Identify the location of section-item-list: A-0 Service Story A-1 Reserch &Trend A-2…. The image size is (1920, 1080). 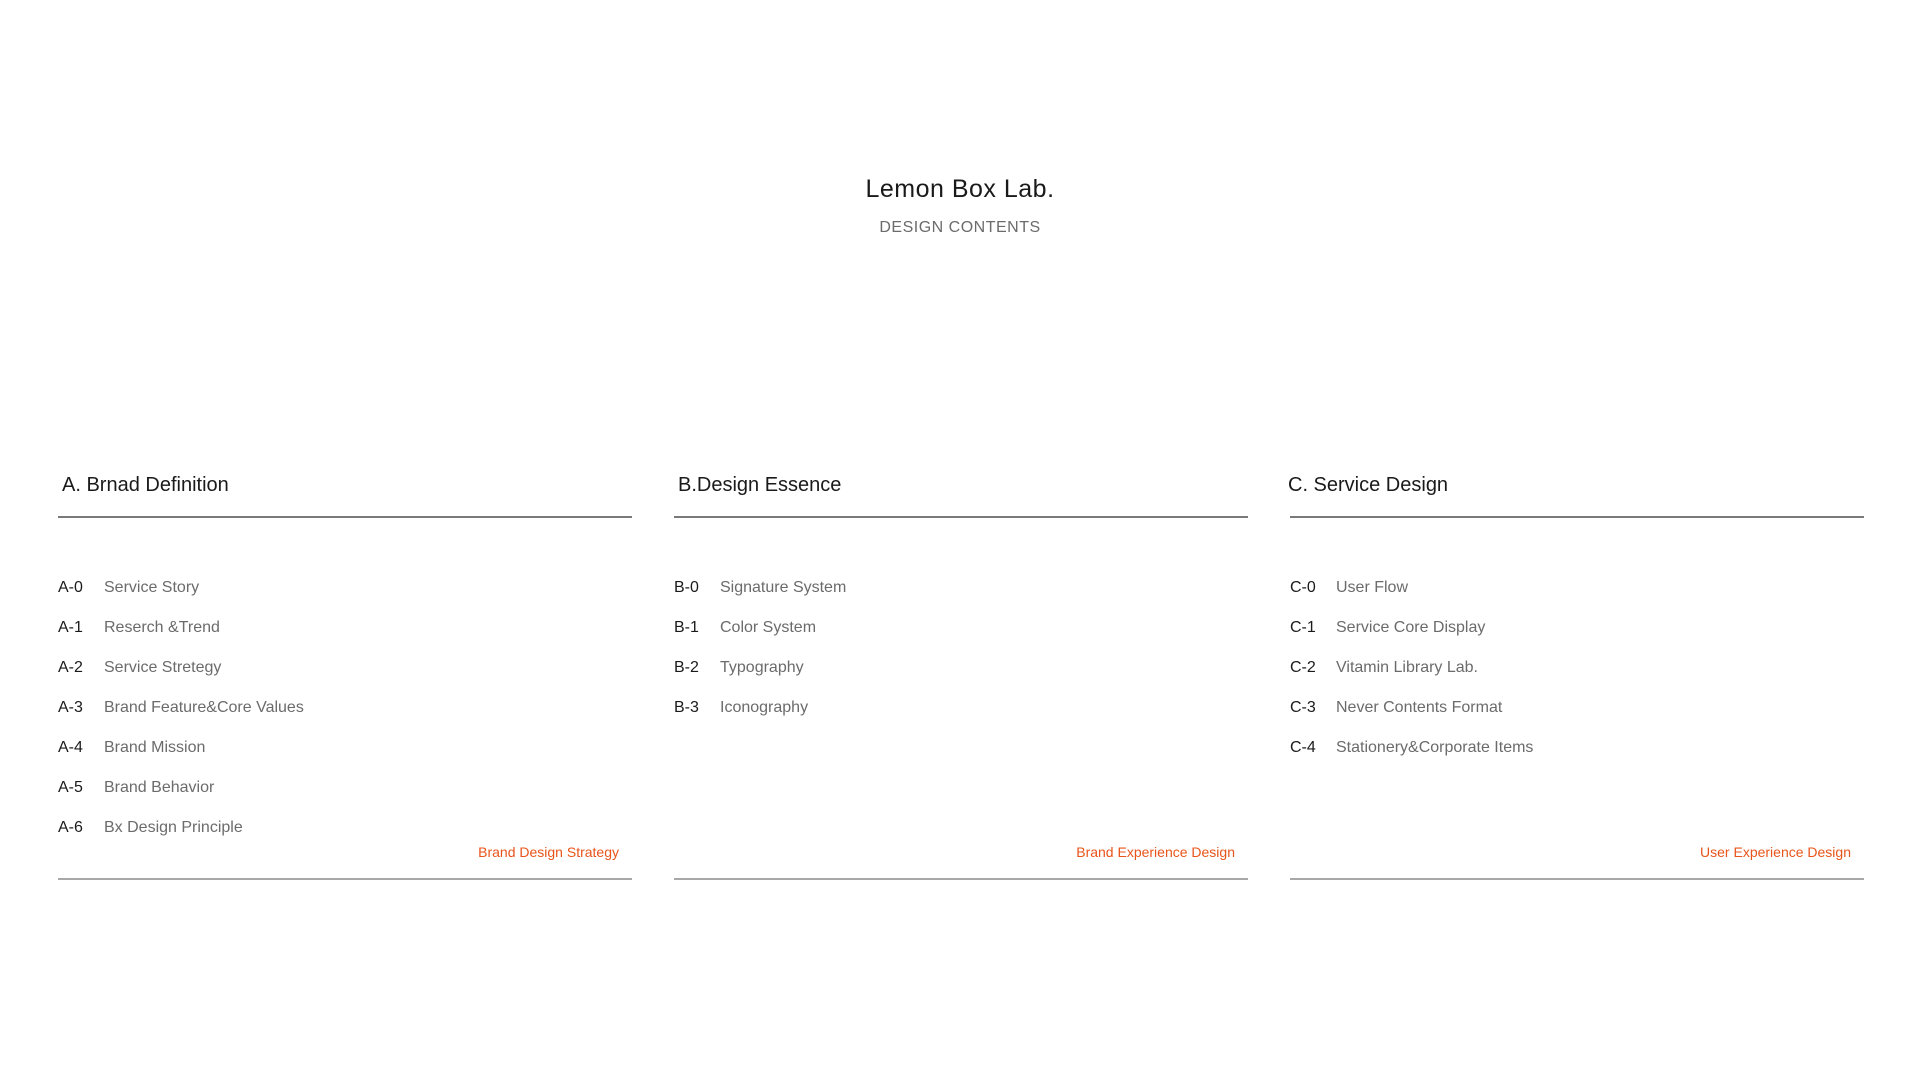
(181, 708).